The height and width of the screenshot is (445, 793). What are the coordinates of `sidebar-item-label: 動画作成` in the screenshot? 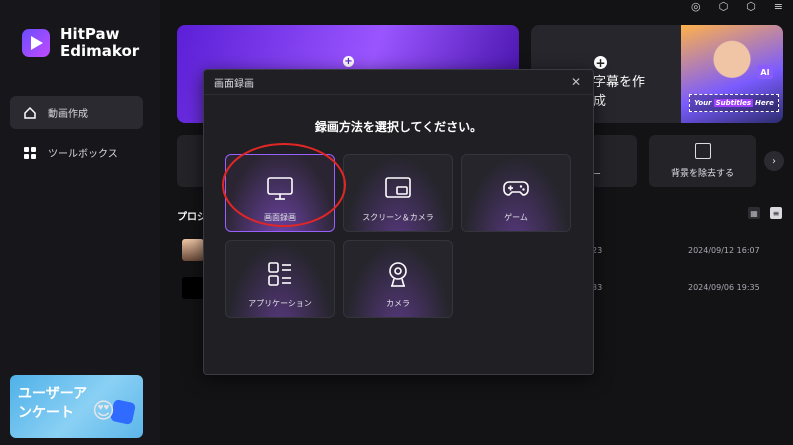 It's located at (68, 114).